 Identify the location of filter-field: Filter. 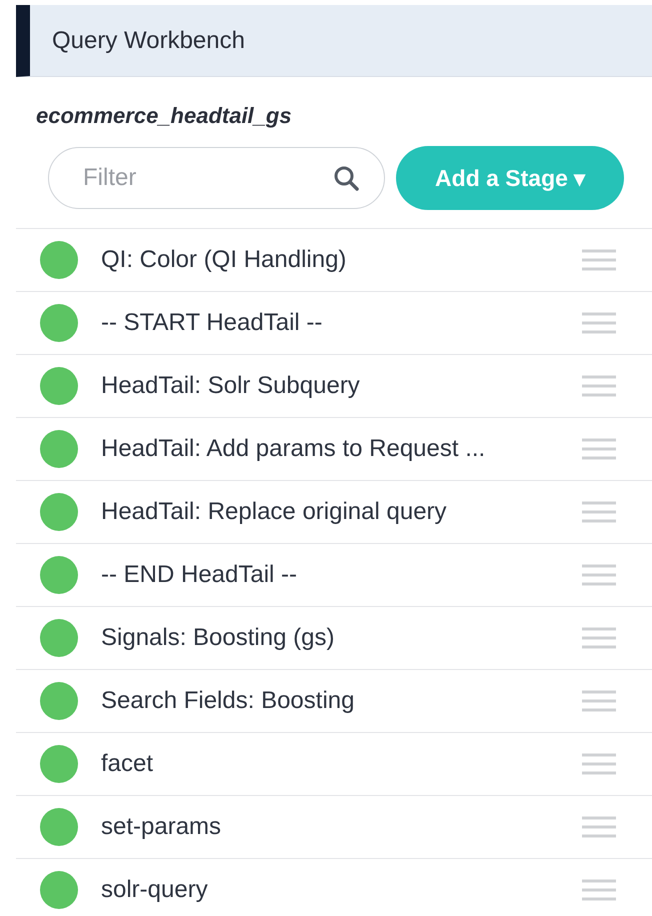
(216, 178).